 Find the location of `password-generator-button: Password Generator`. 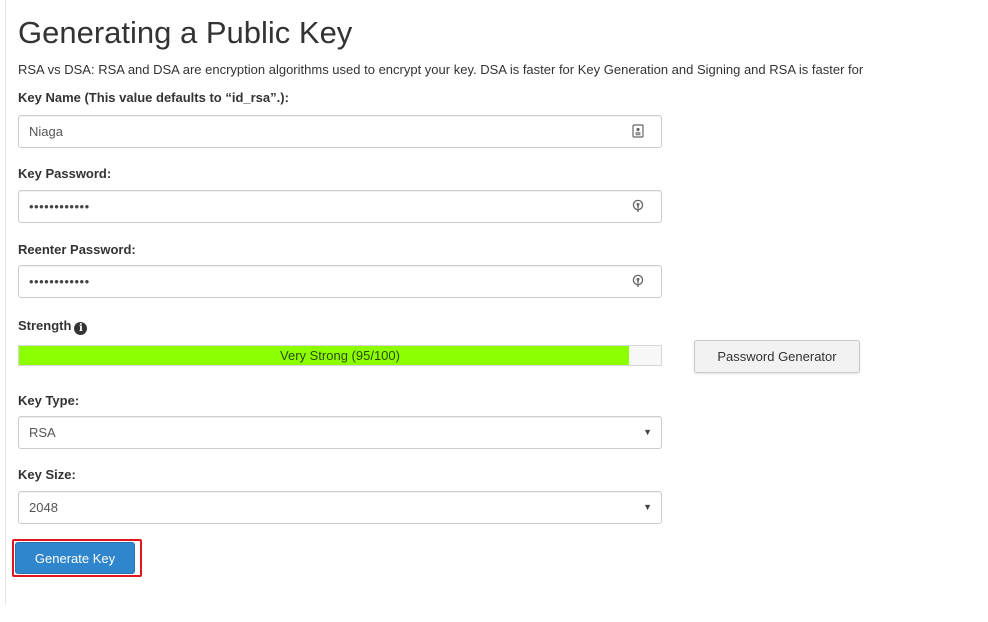

password-generator-button: Password Generator is located at coordinates (777, 356).